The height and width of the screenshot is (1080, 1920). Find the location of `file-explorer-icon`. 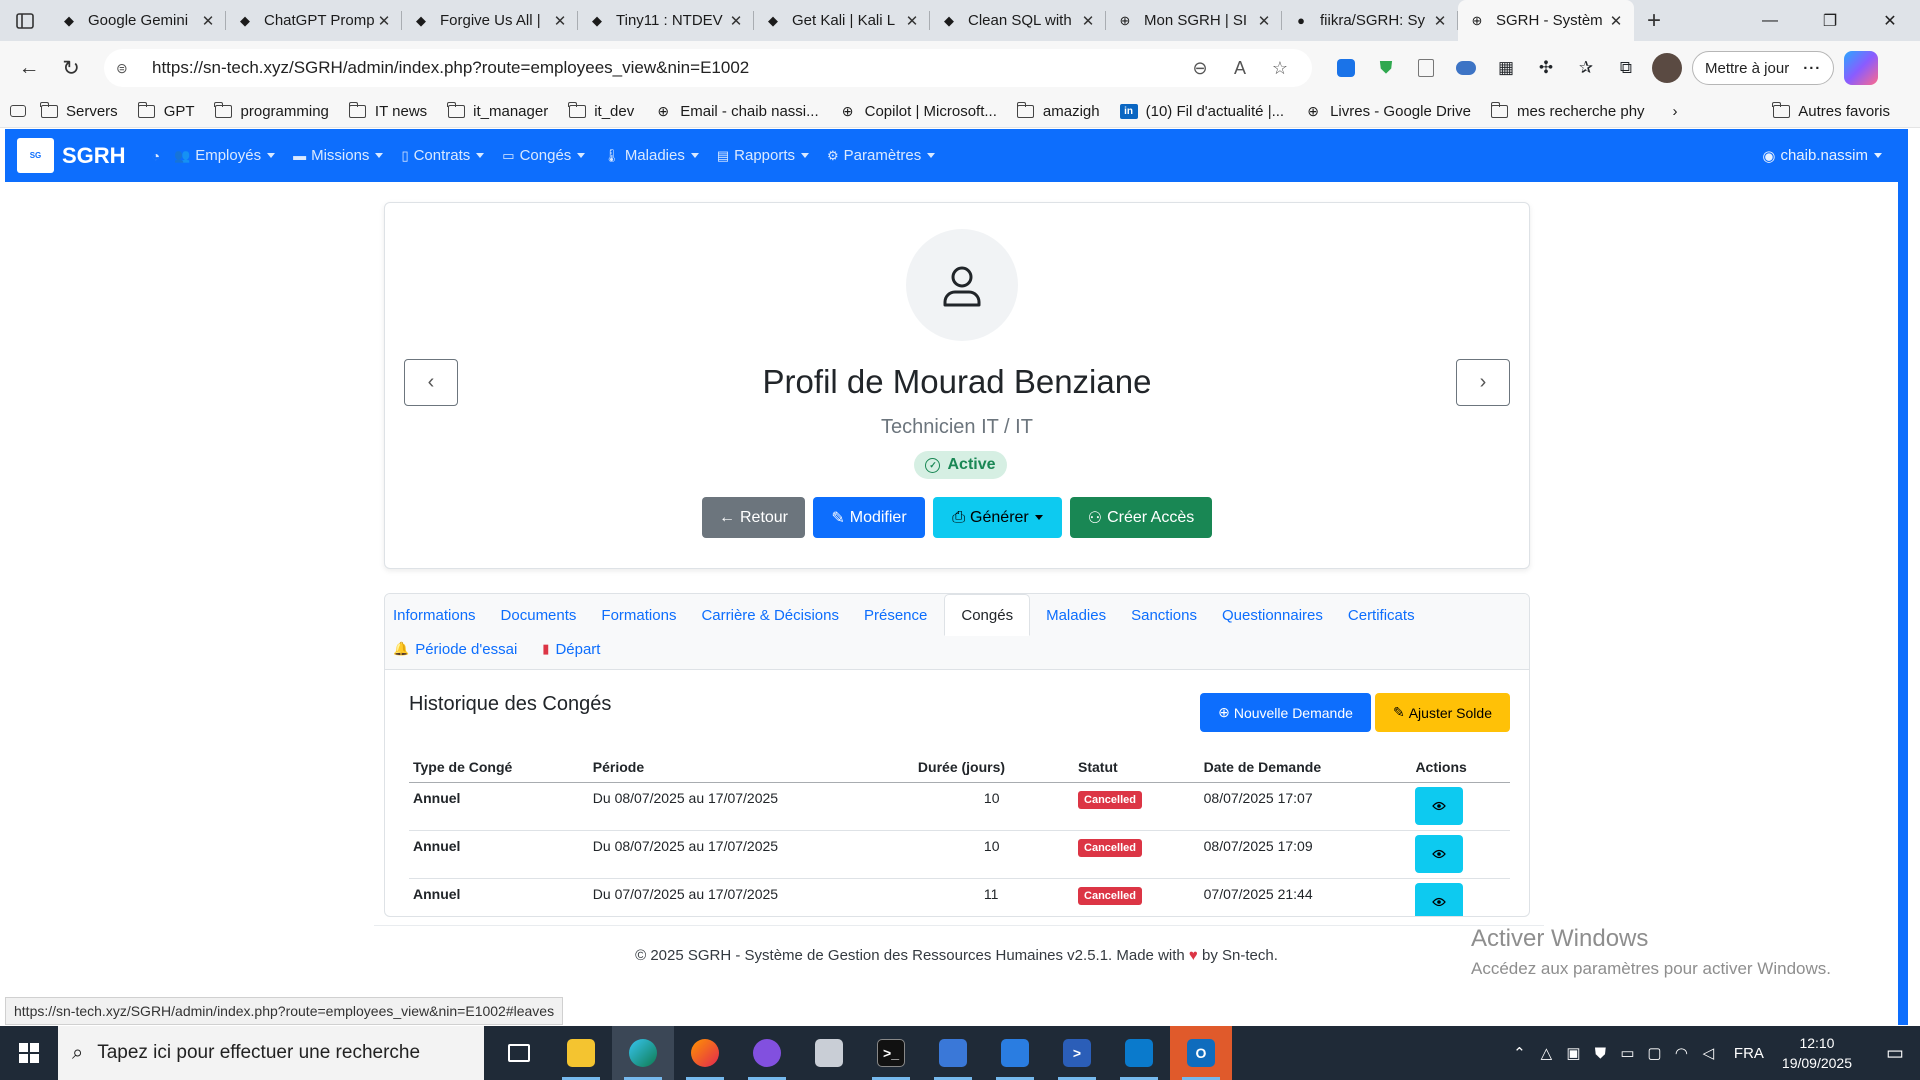

file-explorer-icon is located at coordinates (581, 1053).